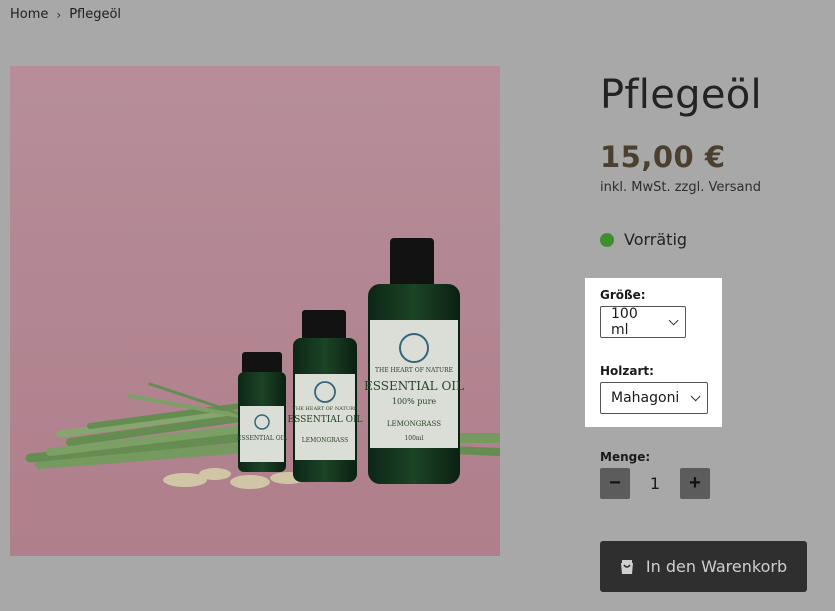  I want to click on tax-note: inkl. MwSt. zzgl. Versand, so click(680, 187).